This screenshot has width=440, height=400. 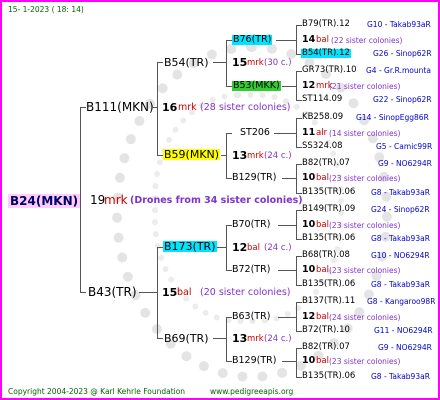 What do you see at coordinates (240, 247) in the screenshot?
I see `gen2-count: 12` at bounding box center [240, 247].